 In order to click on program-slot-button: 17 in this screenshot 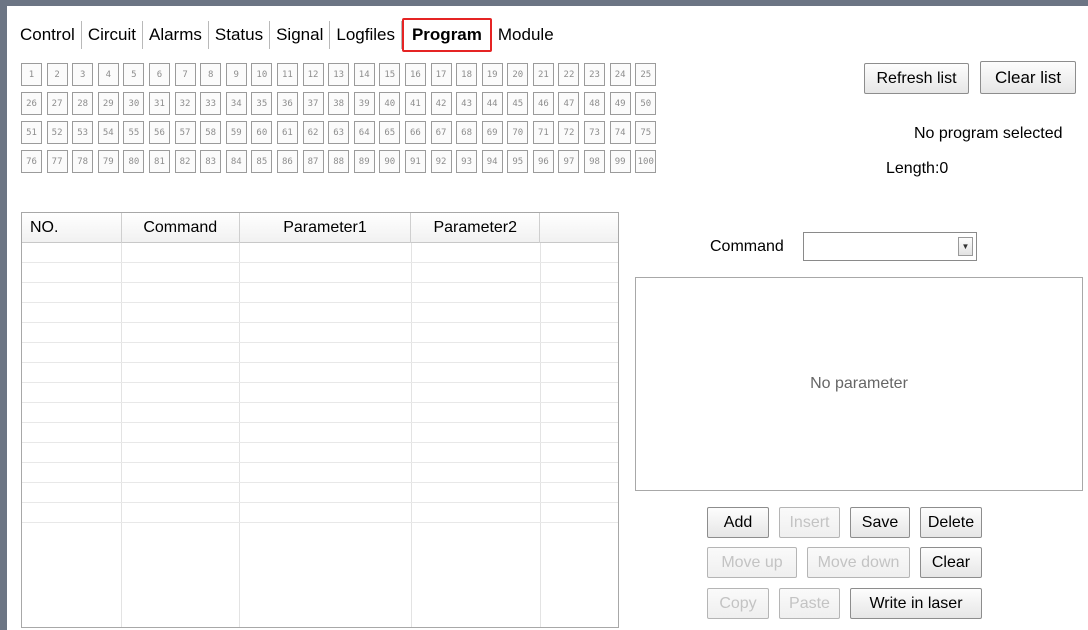, I will do `click(441, 74)`.